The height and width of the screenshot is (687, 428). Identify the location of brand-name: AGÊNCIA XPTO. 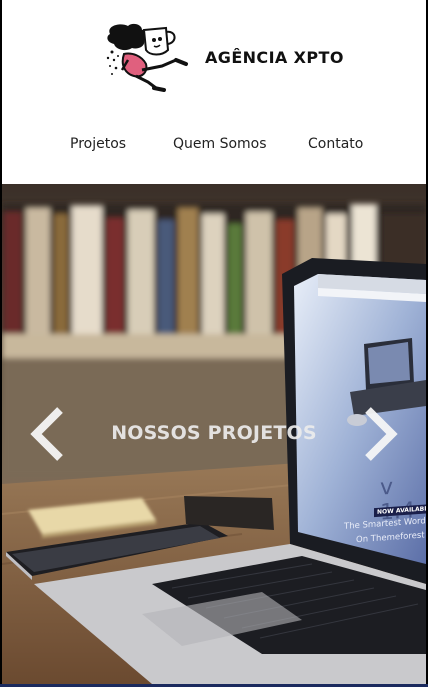
(274, 57).